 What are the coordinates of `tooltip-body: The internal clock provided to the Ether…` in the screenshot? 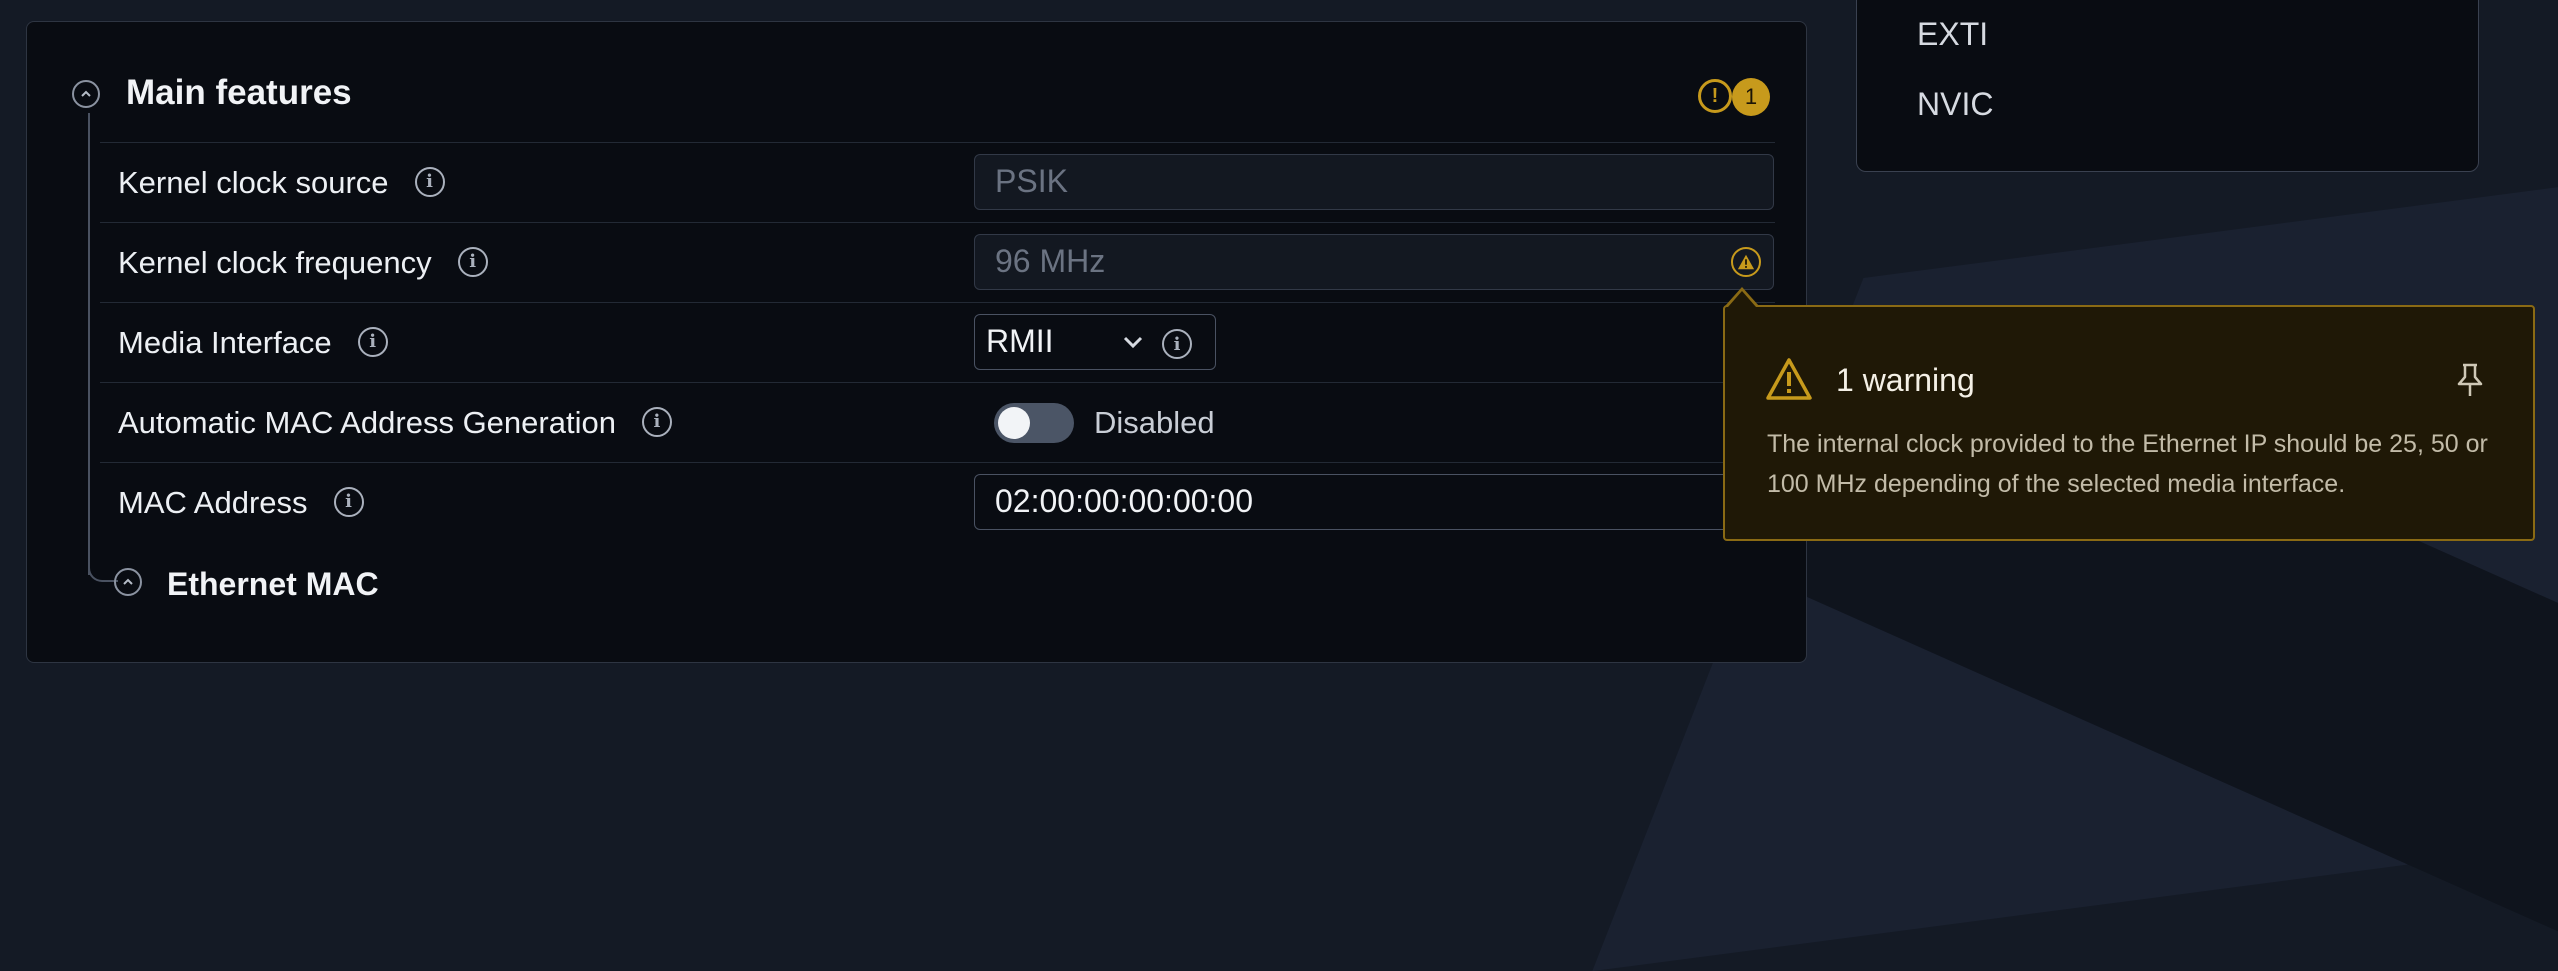 It's located at (2127, 464).